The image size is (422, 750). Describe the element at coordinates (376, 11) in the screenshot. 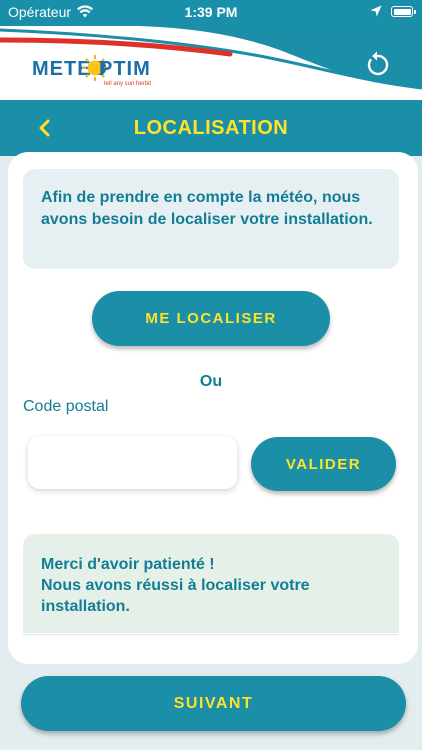

I see `location-arrow-icon` at that location.